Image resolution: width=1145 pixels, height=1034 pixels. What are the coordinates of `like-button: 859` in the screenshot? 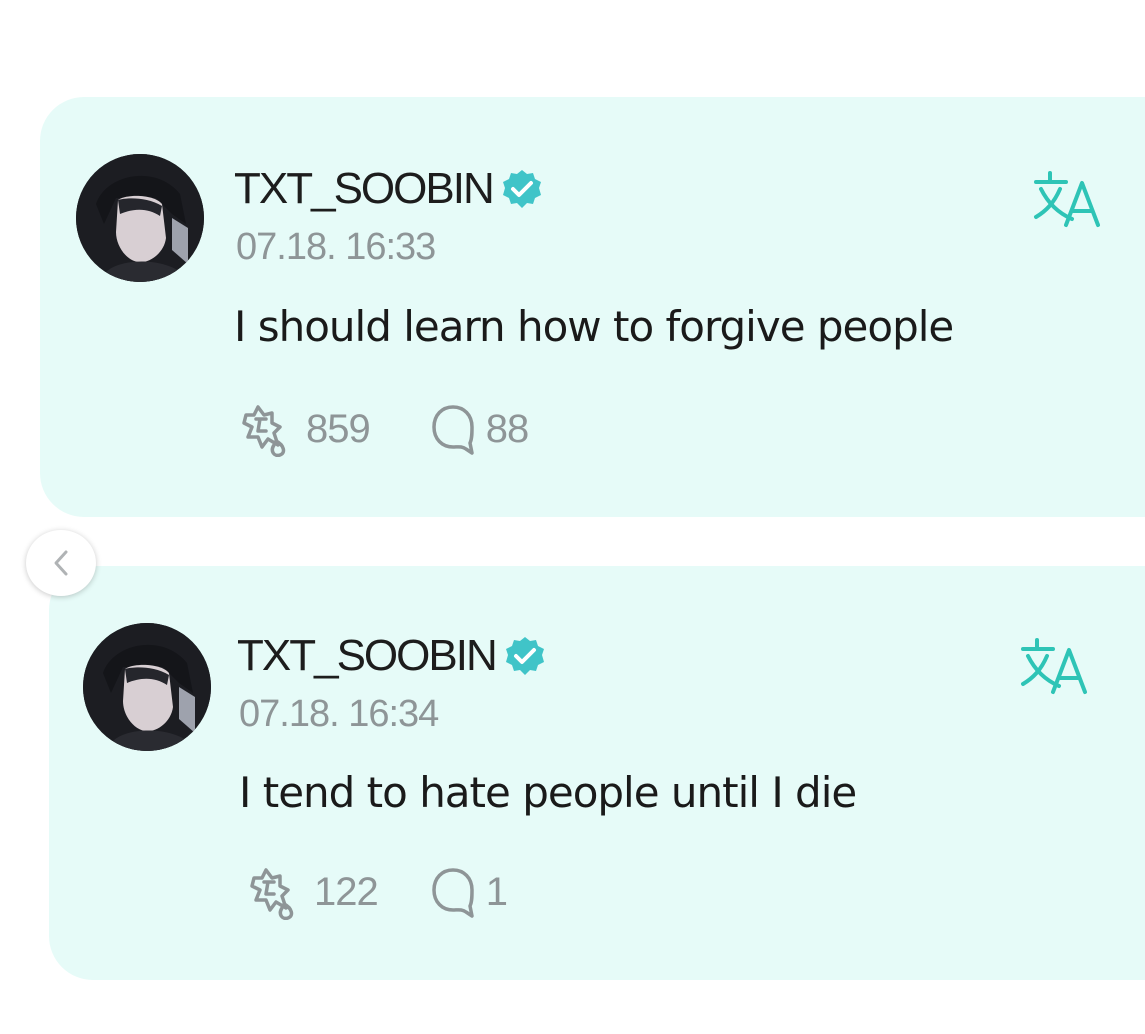 It's located at (302, 429).